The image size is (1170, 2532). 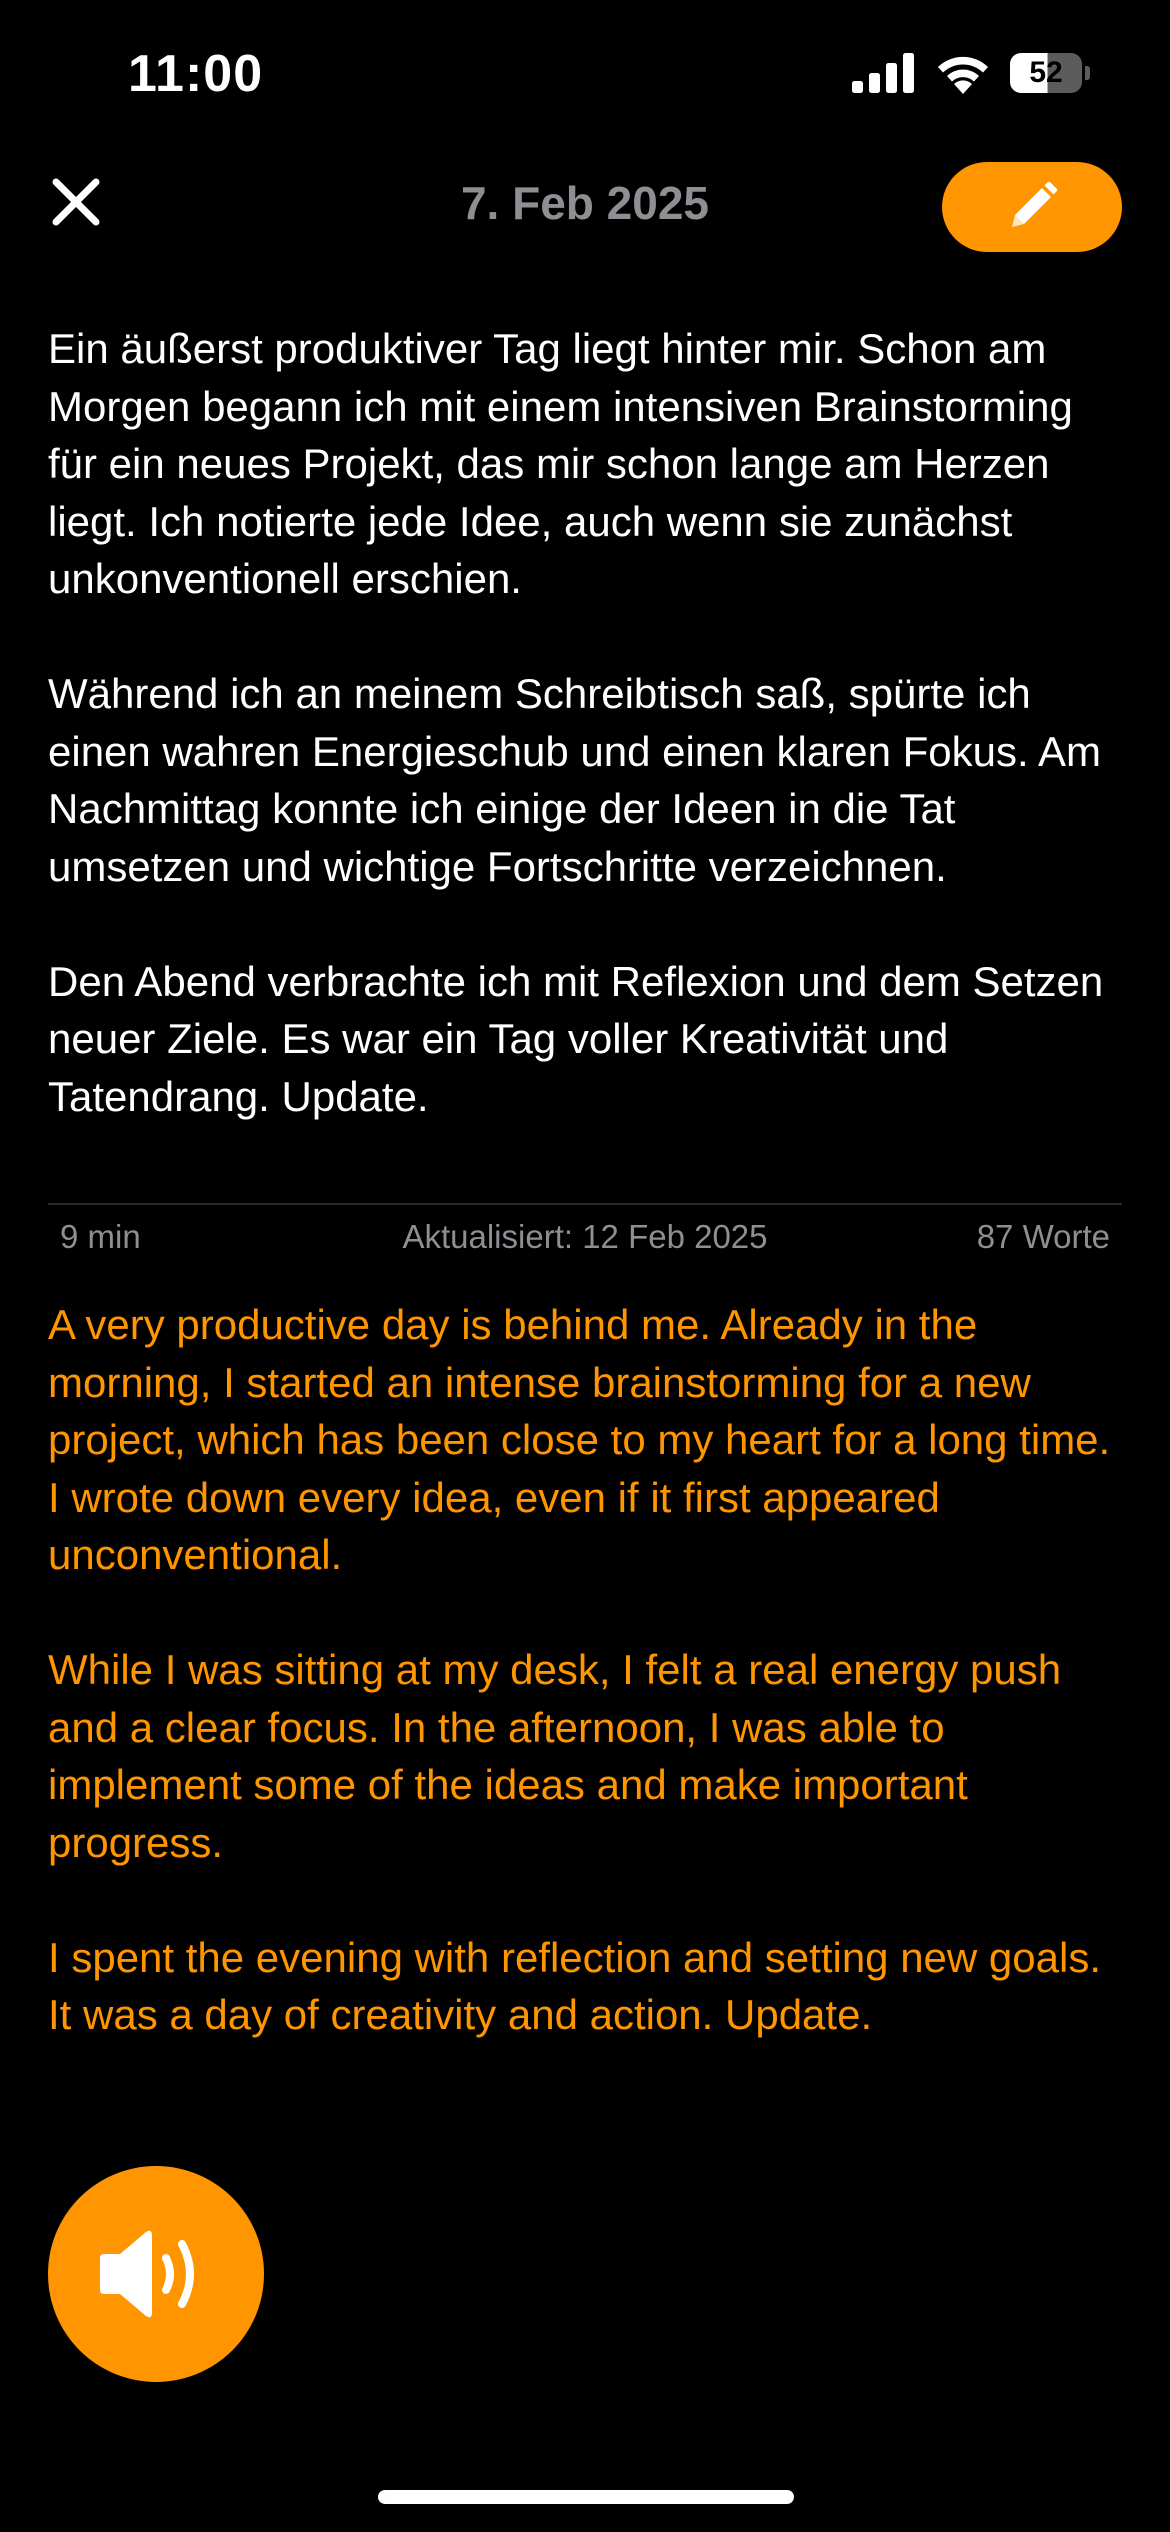 I want to click on entry-meta: 9 min Aktualisiert: 12 Feb 2025 87 Worte, so click(x=585, y=1240).